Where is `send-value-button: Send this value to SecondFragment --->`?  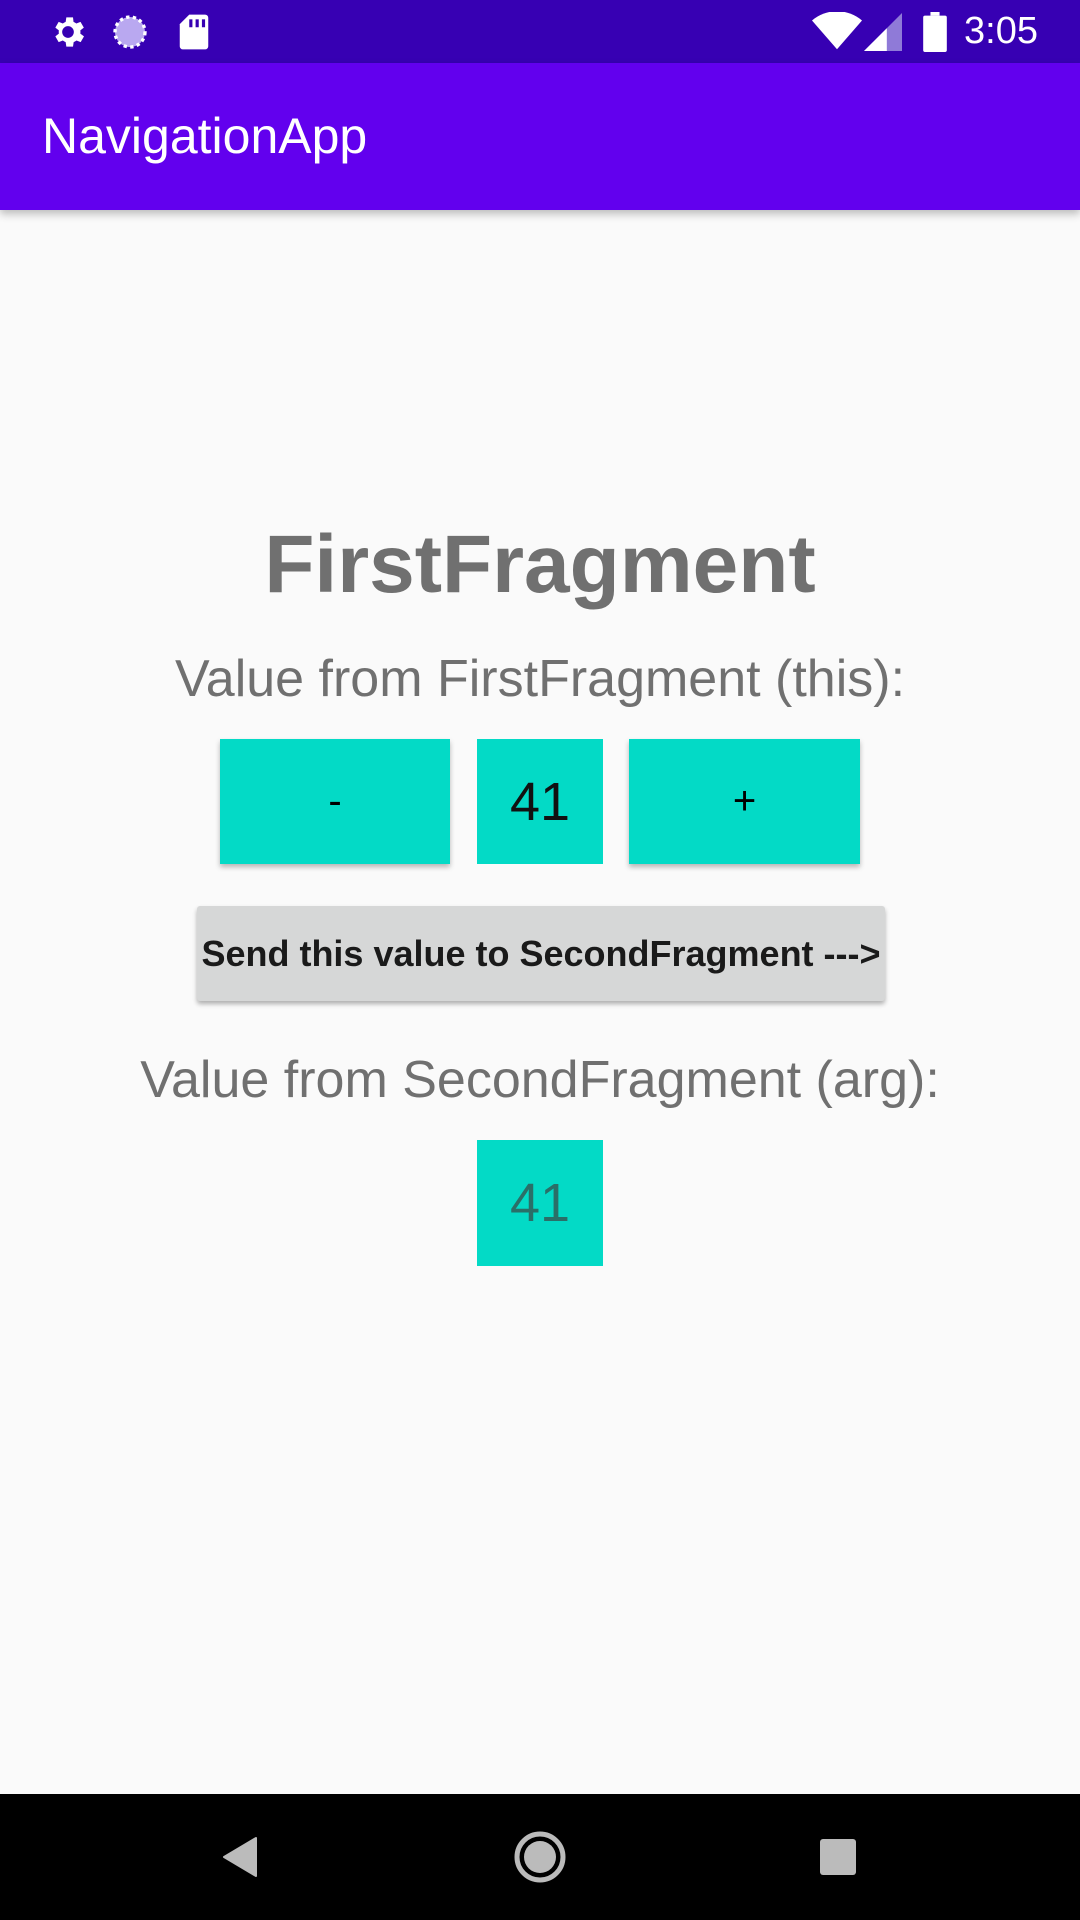
send-value-button: Send this value to SecondFragment ---> is located at coordinates (541, 953).